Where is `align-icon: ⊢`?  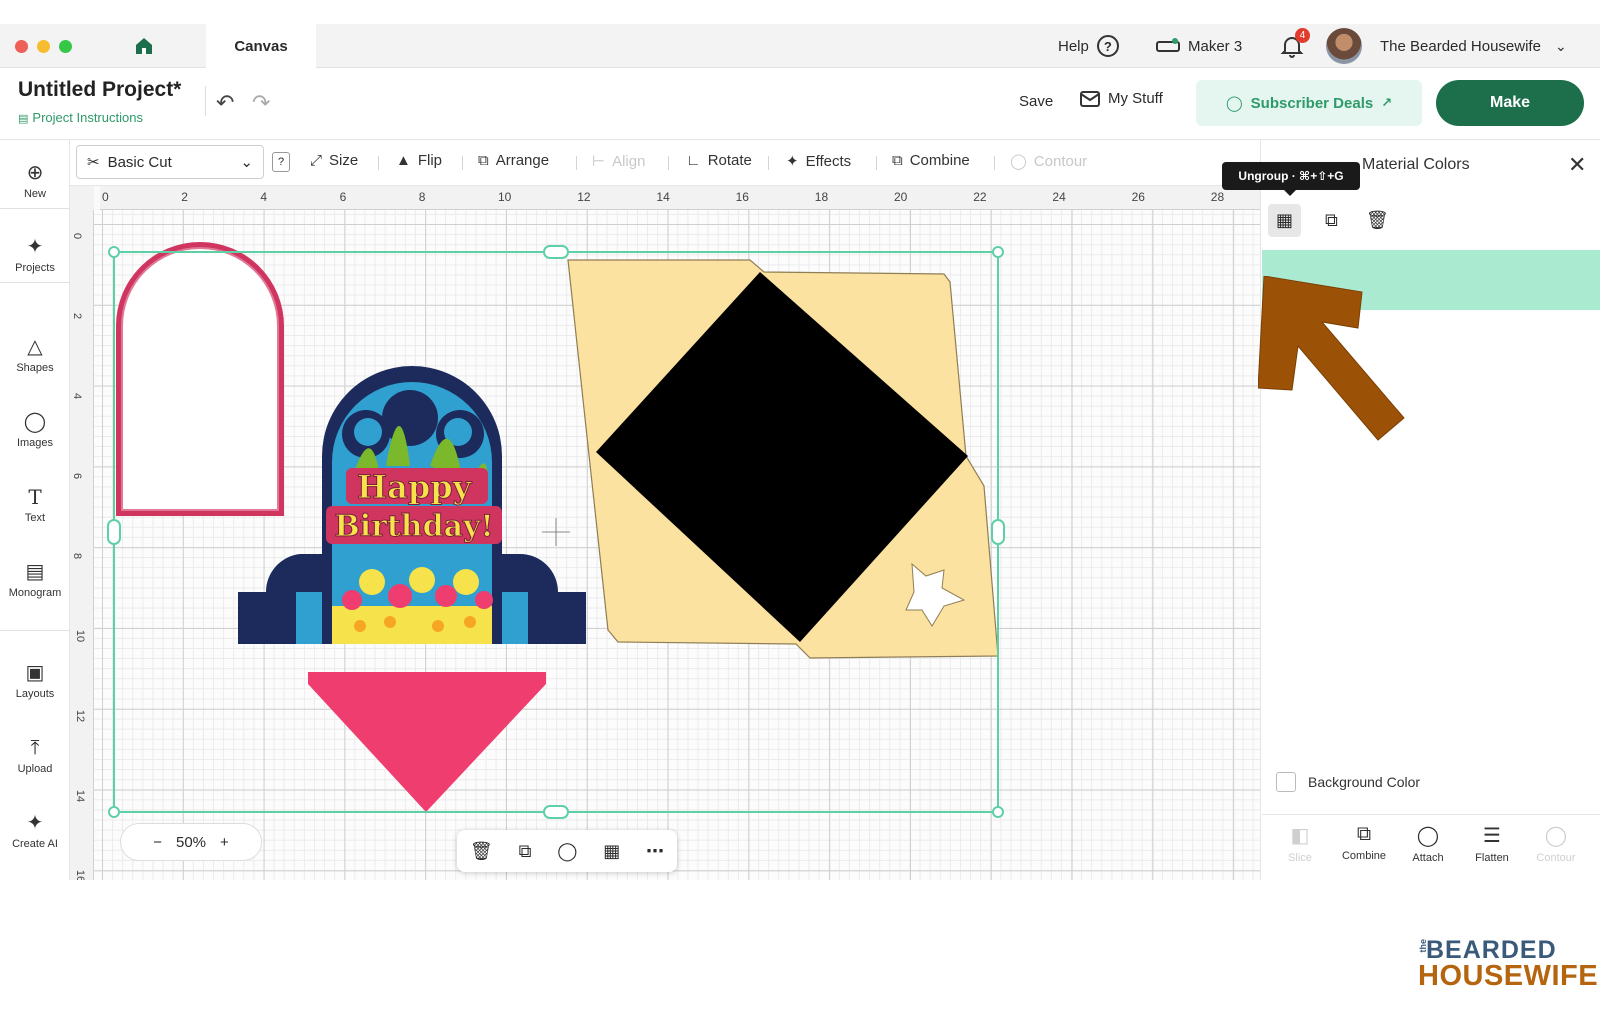
align-icon: ⊢ is located at coordinates (599, 161).